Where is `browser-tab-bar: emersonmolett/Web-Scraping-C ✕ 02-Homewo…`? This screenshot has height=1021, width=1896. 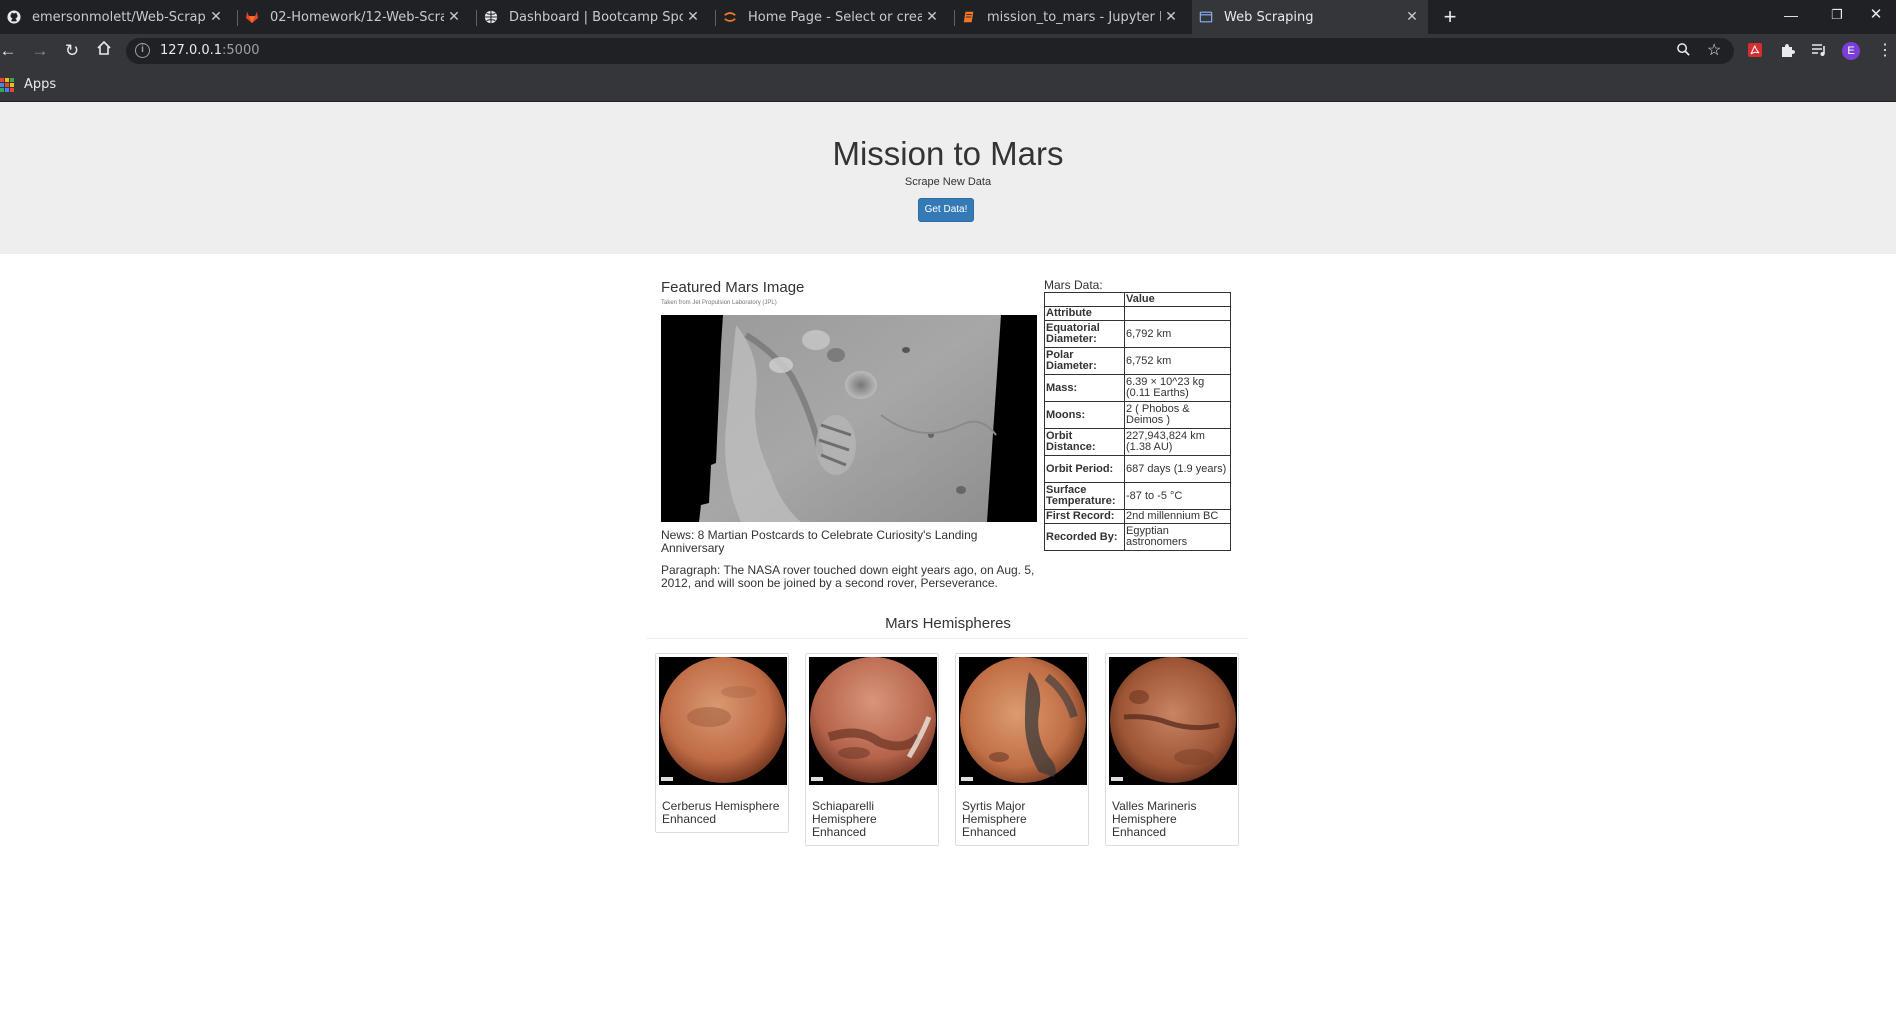 browser-tab-bar: emersonmolett/Web-Scraping-C ✕ 02-Homewo… is located at coordinates (948, 17).